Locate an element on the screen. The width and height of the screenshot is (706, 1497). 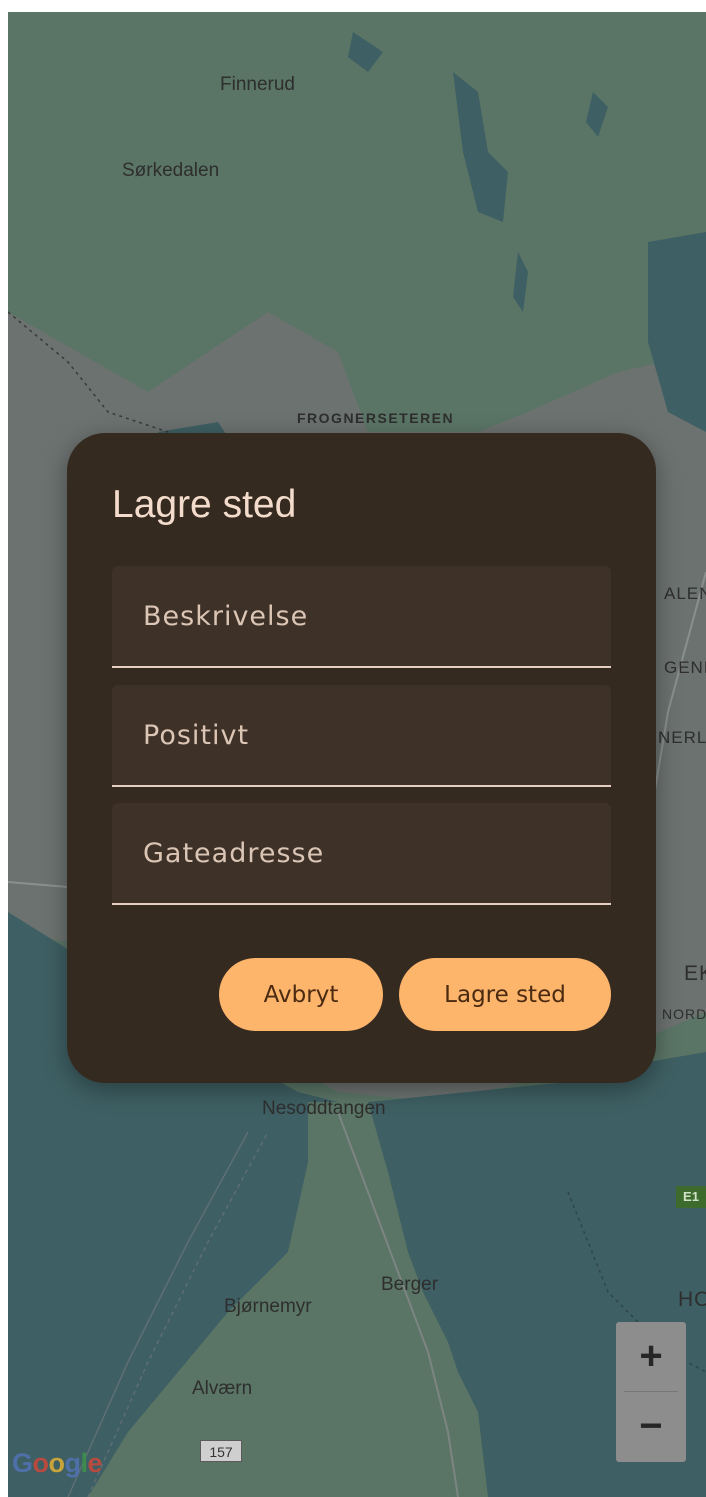
positive-field-container is located at coordinates (361, 736).